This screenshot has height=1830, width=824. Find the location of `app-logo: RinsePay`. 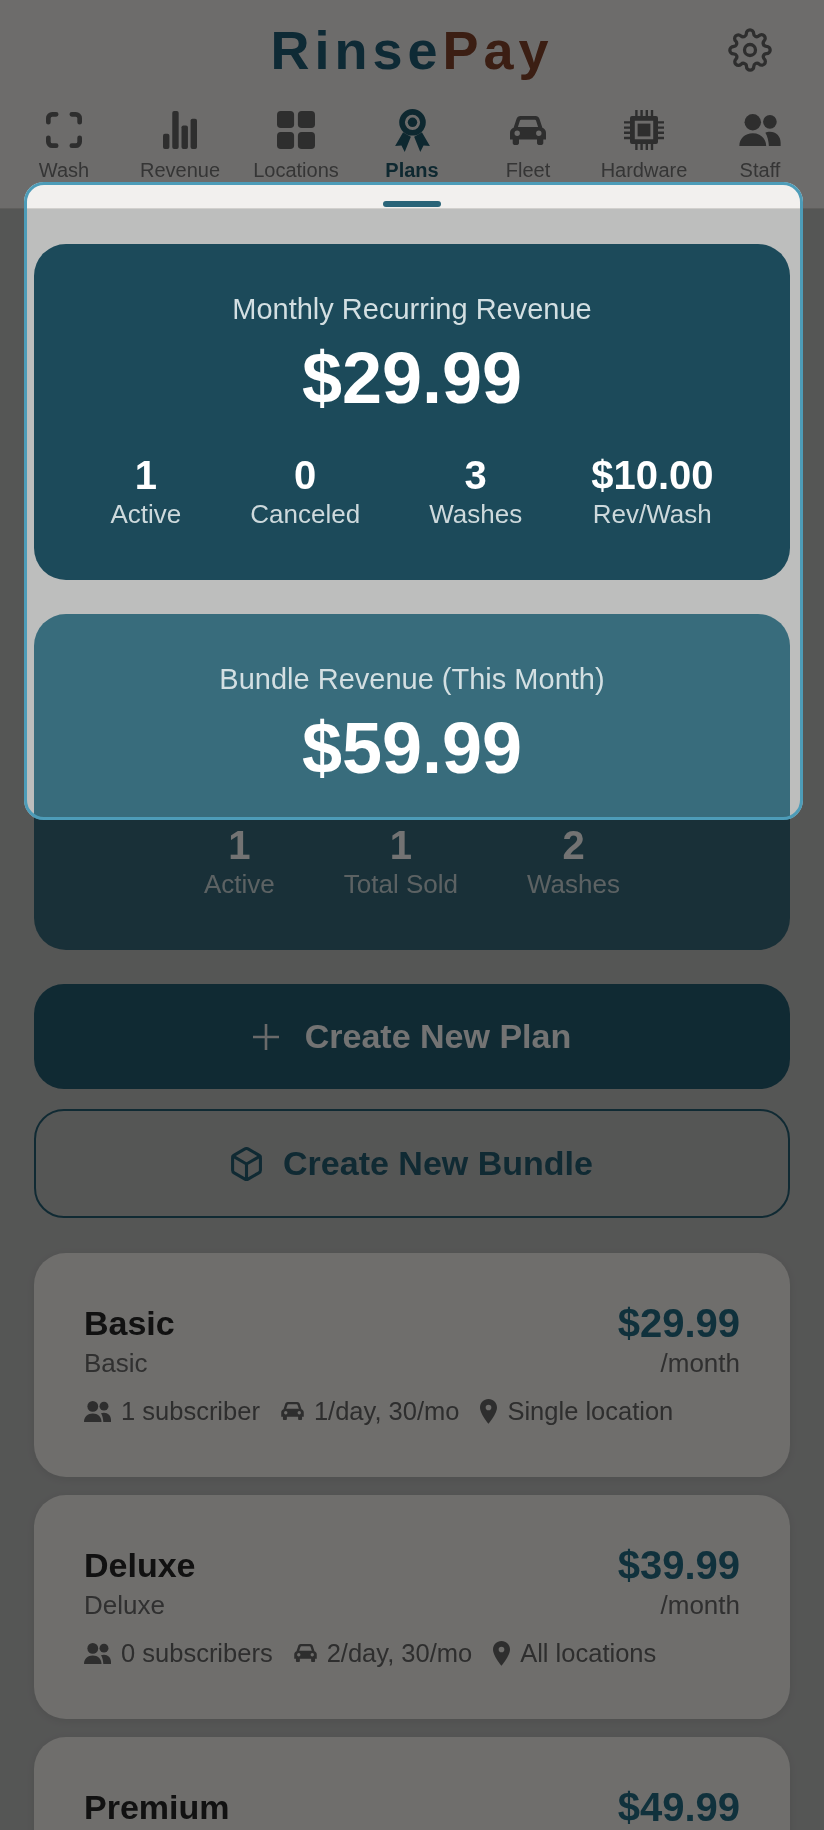

app-logo: RinsePay is located at coordinates (412, 50).